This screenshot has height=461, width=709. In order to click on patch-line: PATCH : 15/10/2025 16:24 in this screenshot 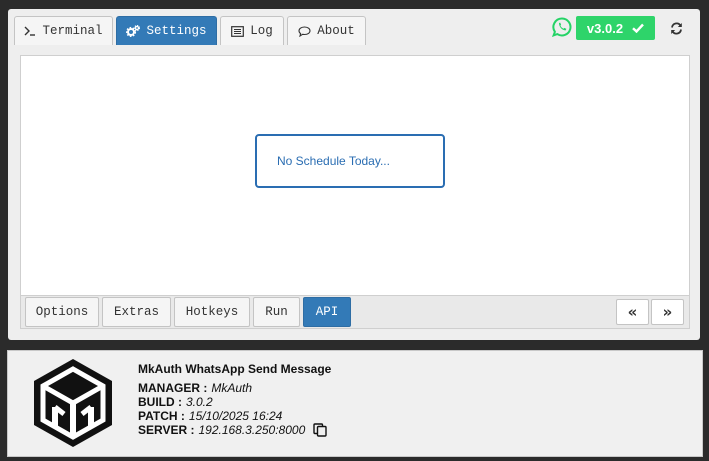, I will do `click(210, 416)`.